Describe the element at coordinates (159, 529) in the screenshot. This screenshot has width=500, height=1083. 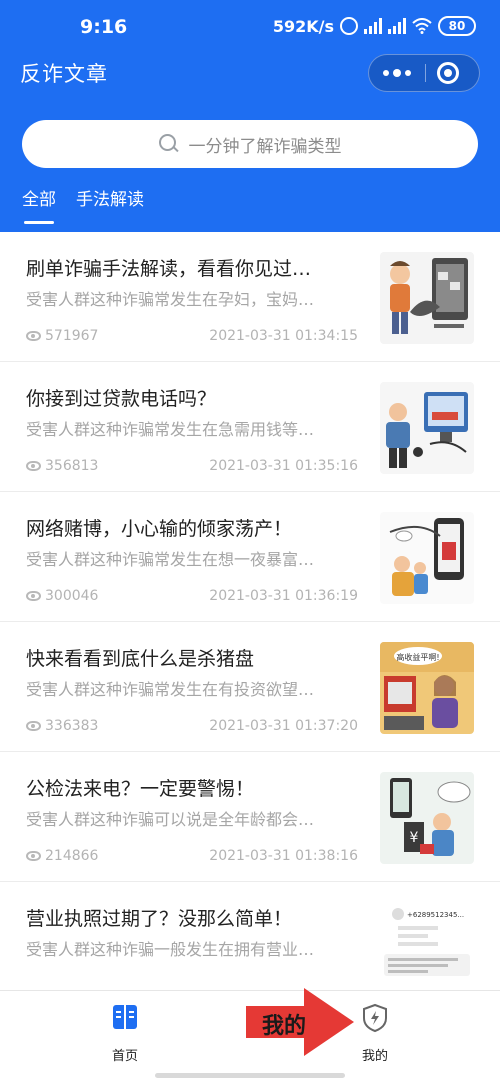
I see `article-title: 网络赌博，小心输的倾家荡产！` at that location.